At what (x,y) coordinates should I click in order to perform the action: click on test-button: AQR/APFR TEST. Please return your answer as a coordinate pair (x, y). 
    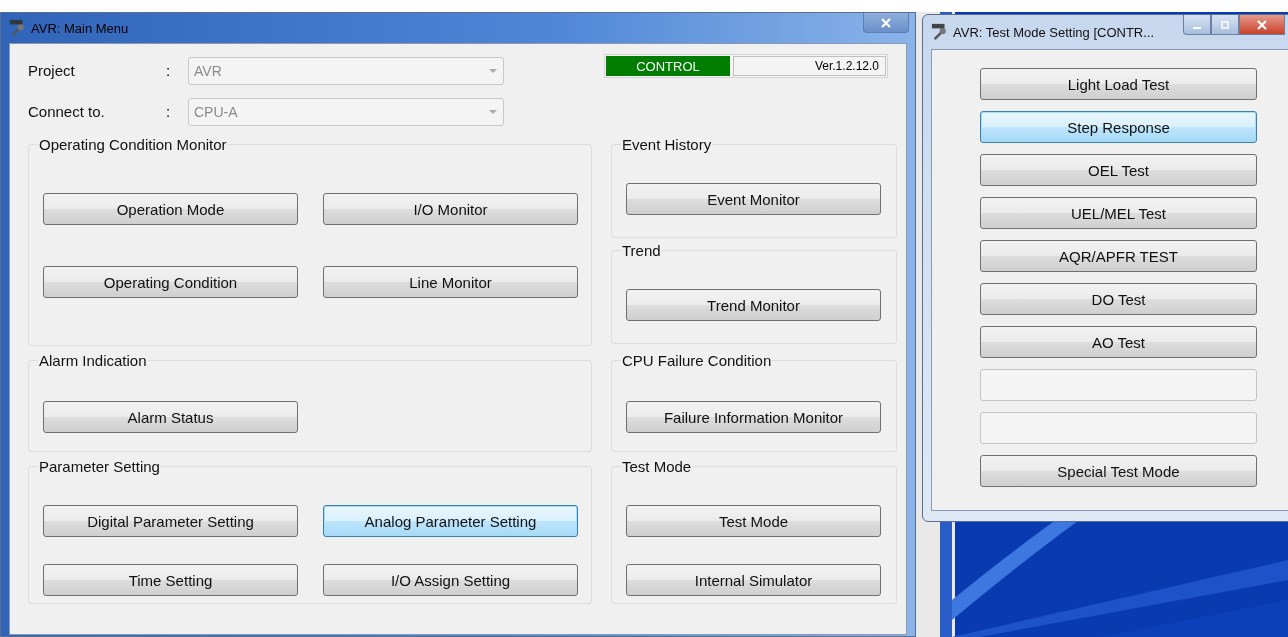
    Looking at the image, I should click on (1118, 256).